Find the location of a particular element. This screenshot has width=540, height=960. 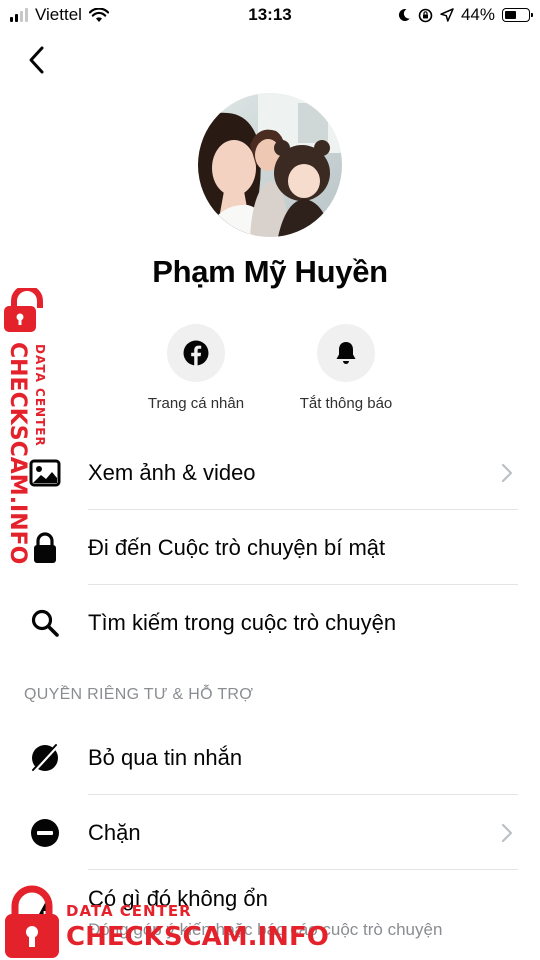

status-bar: Viettel 13:13 44% is located at coordinates (270, 16).